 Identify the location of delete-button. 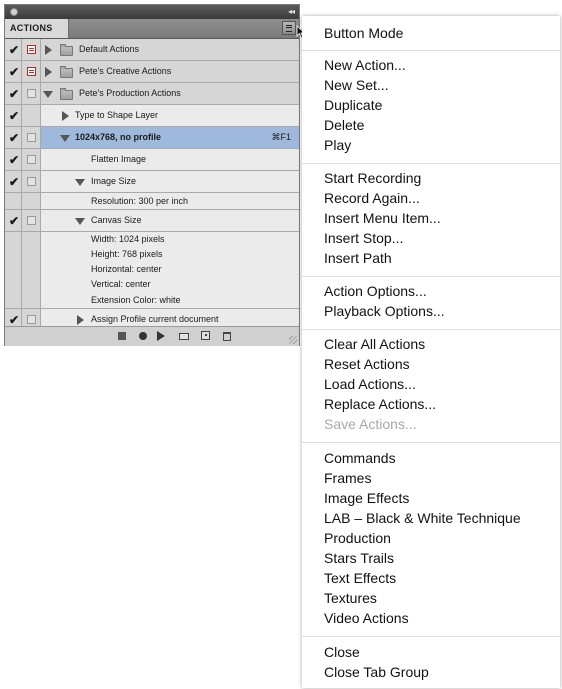
(227, 336).